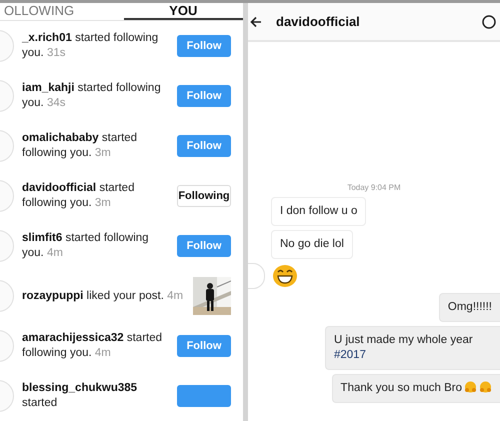  What do you see at coordinates (91, 46) in the screenshot?
I see `notification-text: _x.rich01 started following you. 31s` at bounding box center [91, 46].